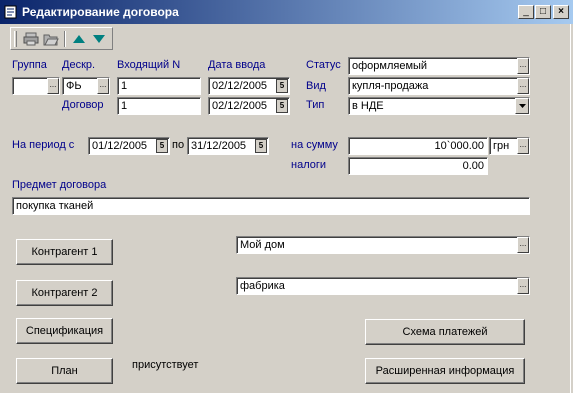  I want to click on close-button: ×, so click(561, 12).